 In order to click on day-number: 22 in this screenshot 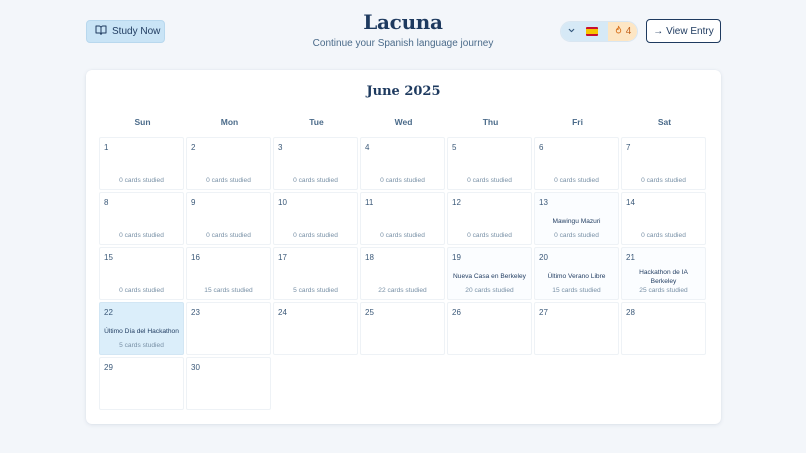, I will do `click(108, 312)`.